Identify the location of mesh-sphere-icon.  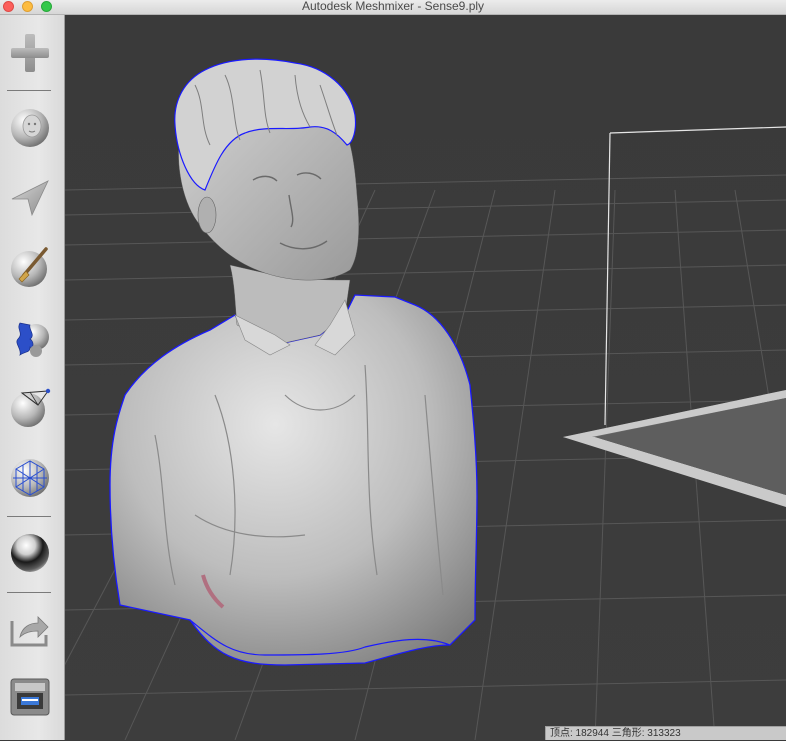
(30, 478).